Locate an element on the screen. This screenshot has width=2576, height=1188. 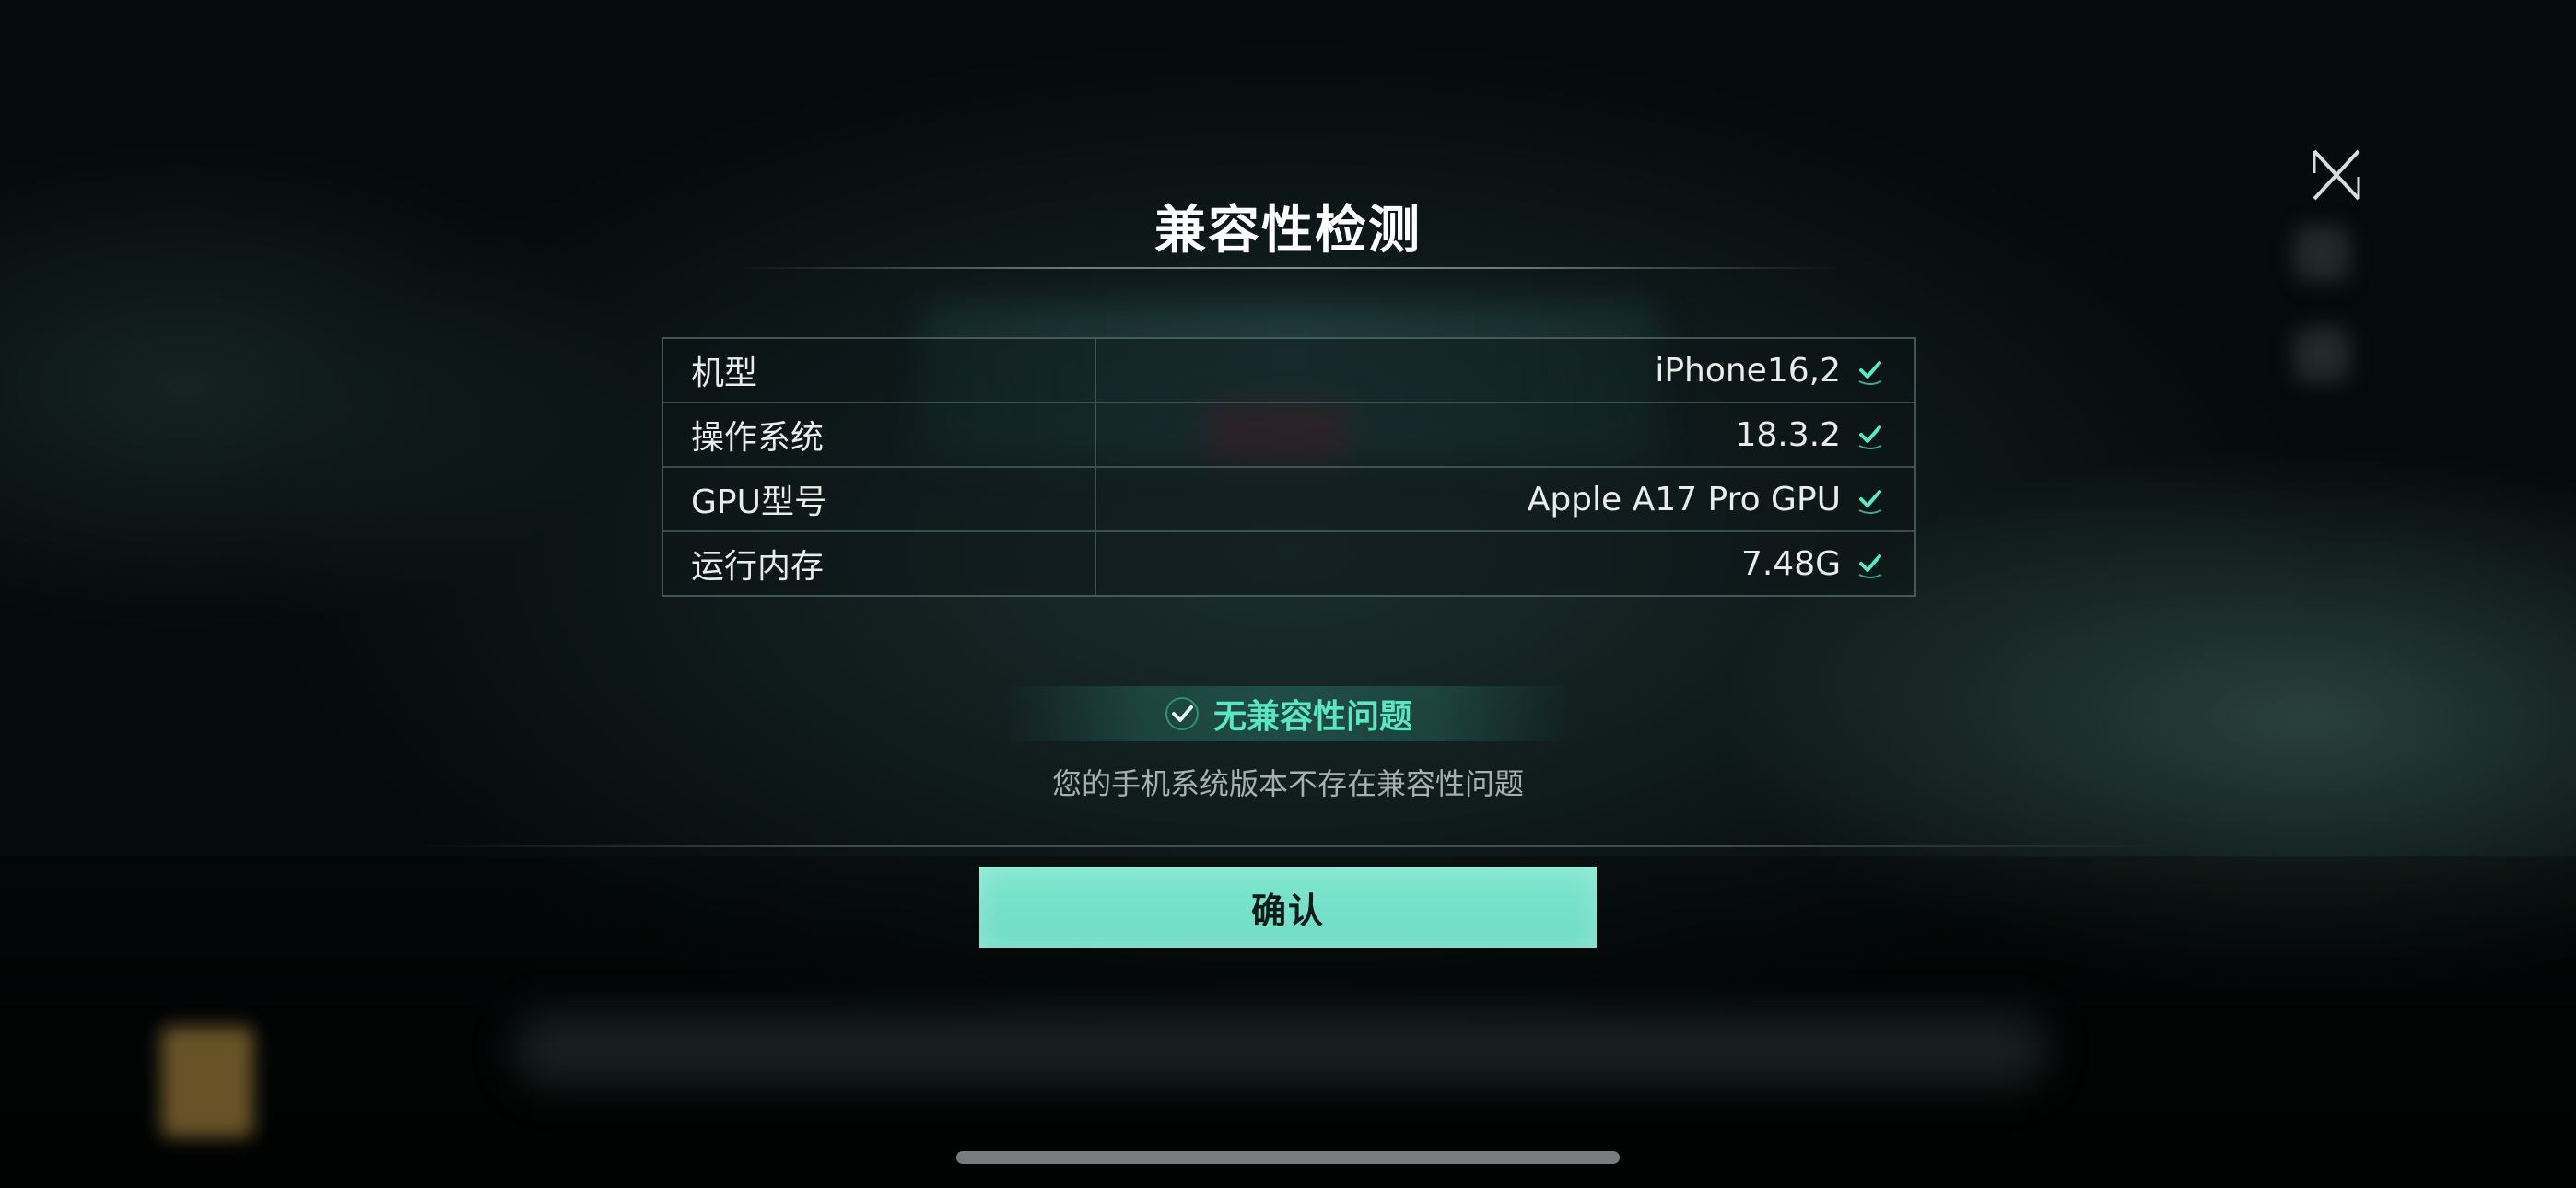
divider is located at coordinates (1288, 846).